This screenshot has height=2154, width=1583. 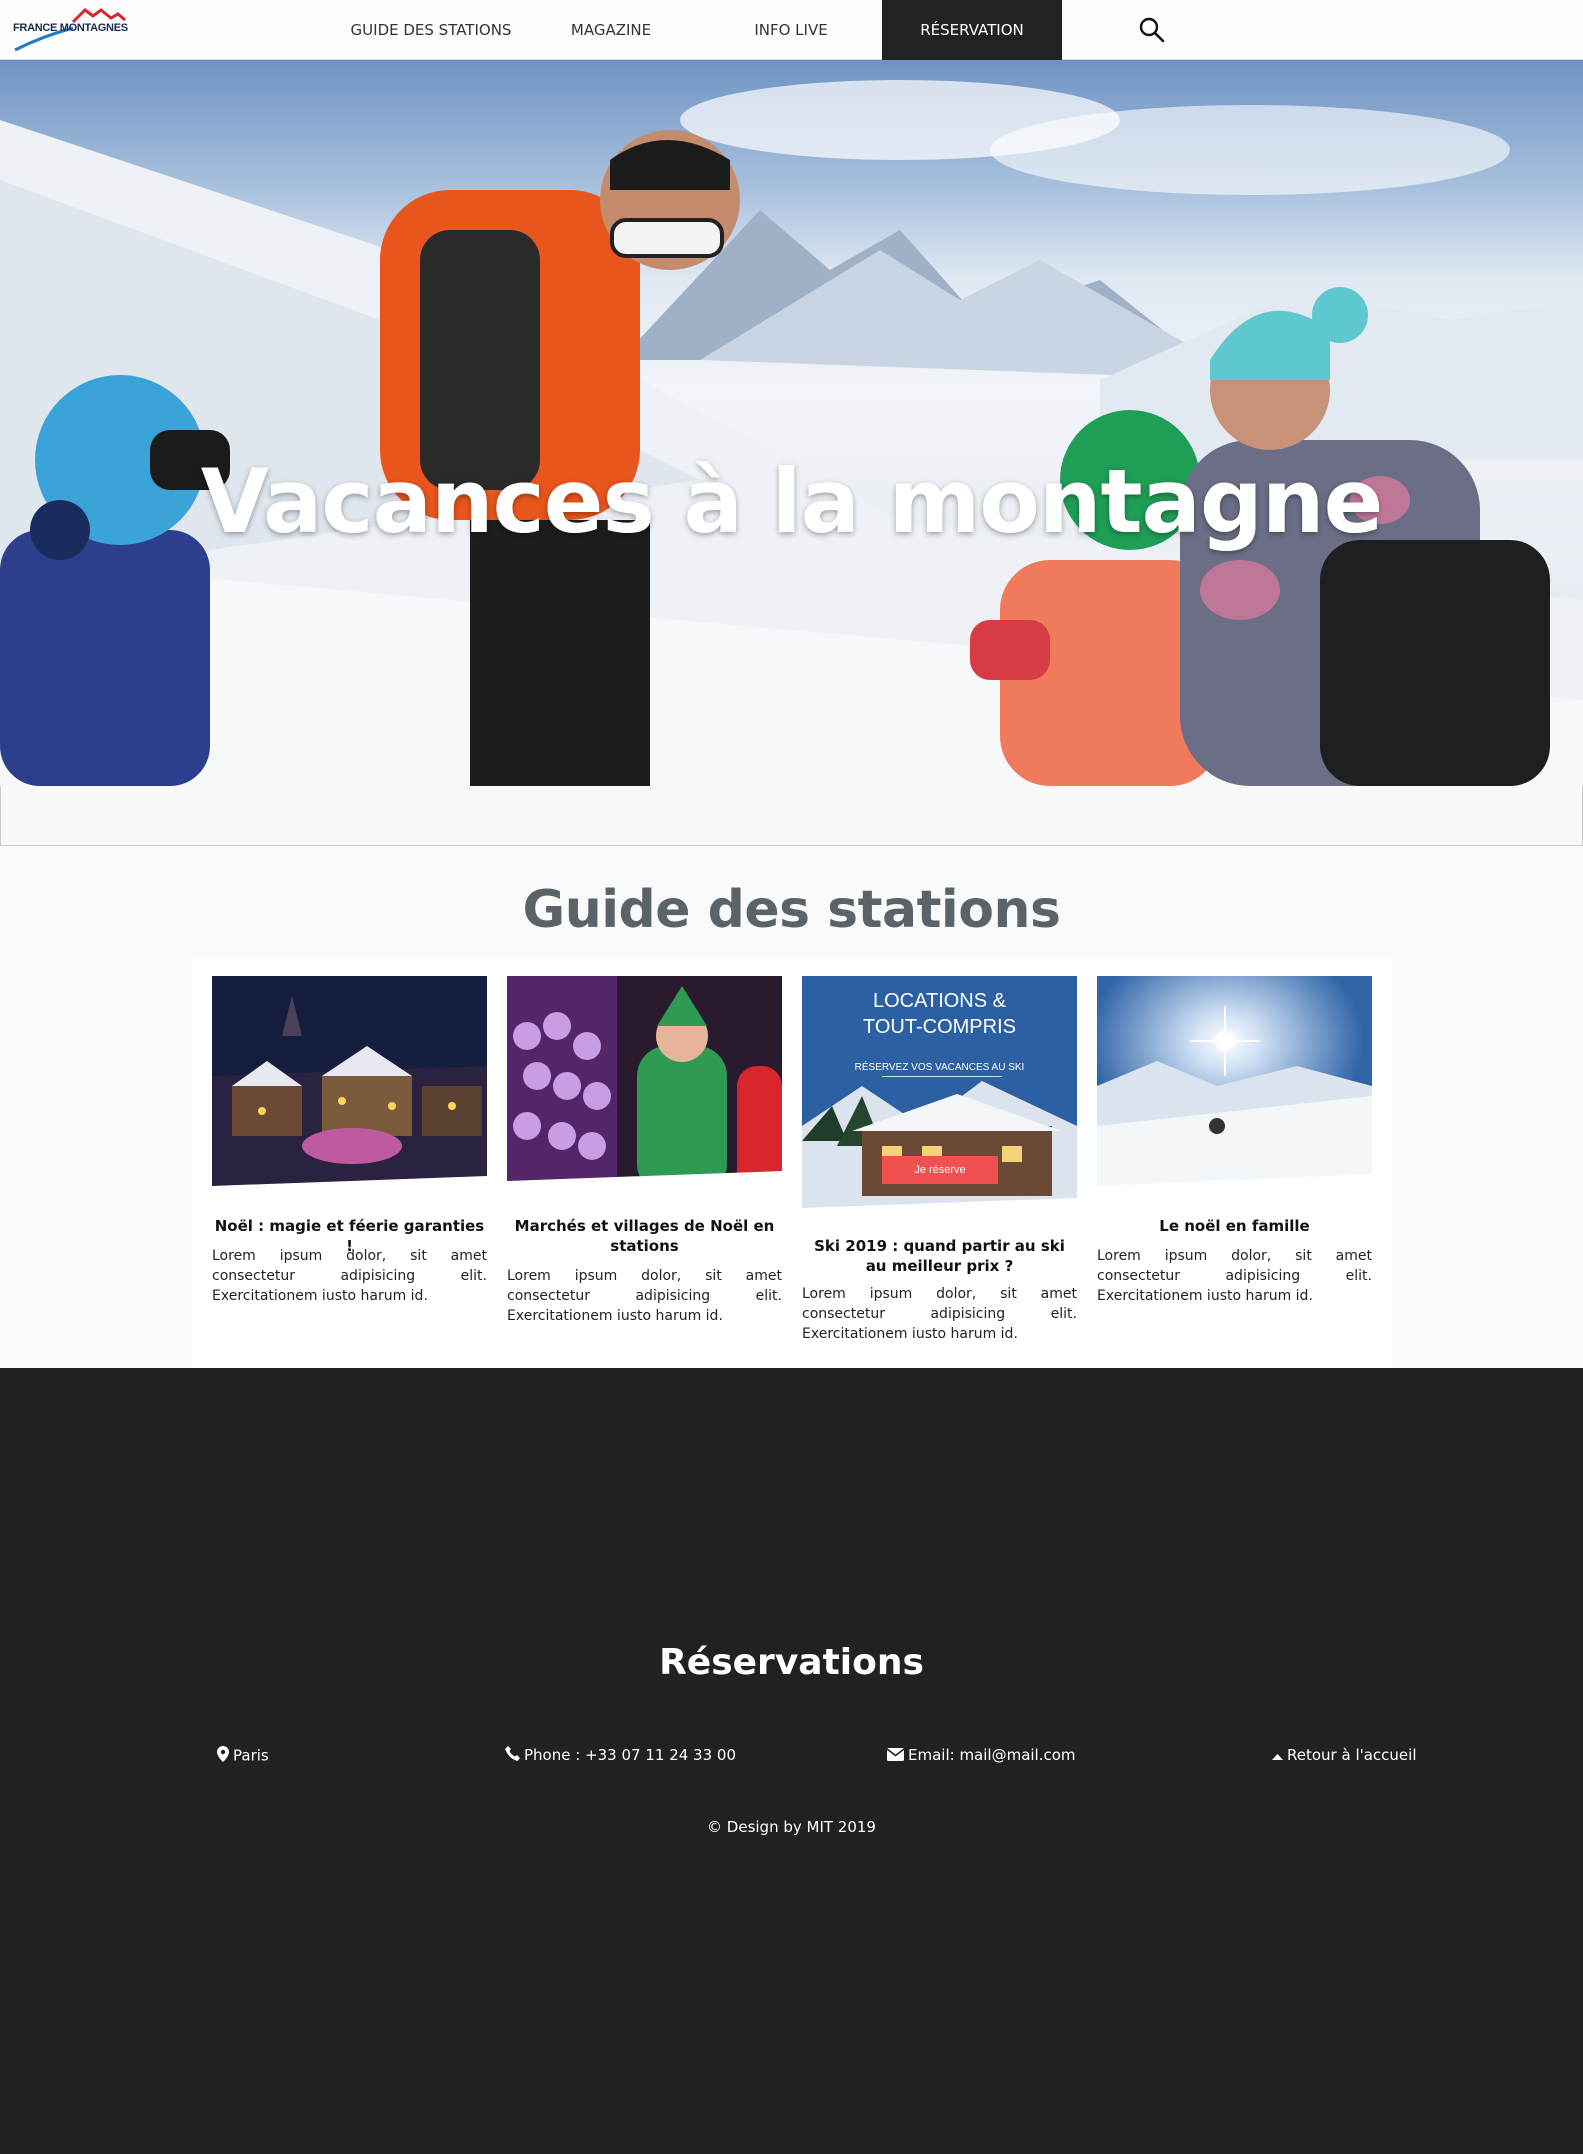 I want to click on ad-title-line2: TOUT-COMPRIS, so click(x=939, y=1027).